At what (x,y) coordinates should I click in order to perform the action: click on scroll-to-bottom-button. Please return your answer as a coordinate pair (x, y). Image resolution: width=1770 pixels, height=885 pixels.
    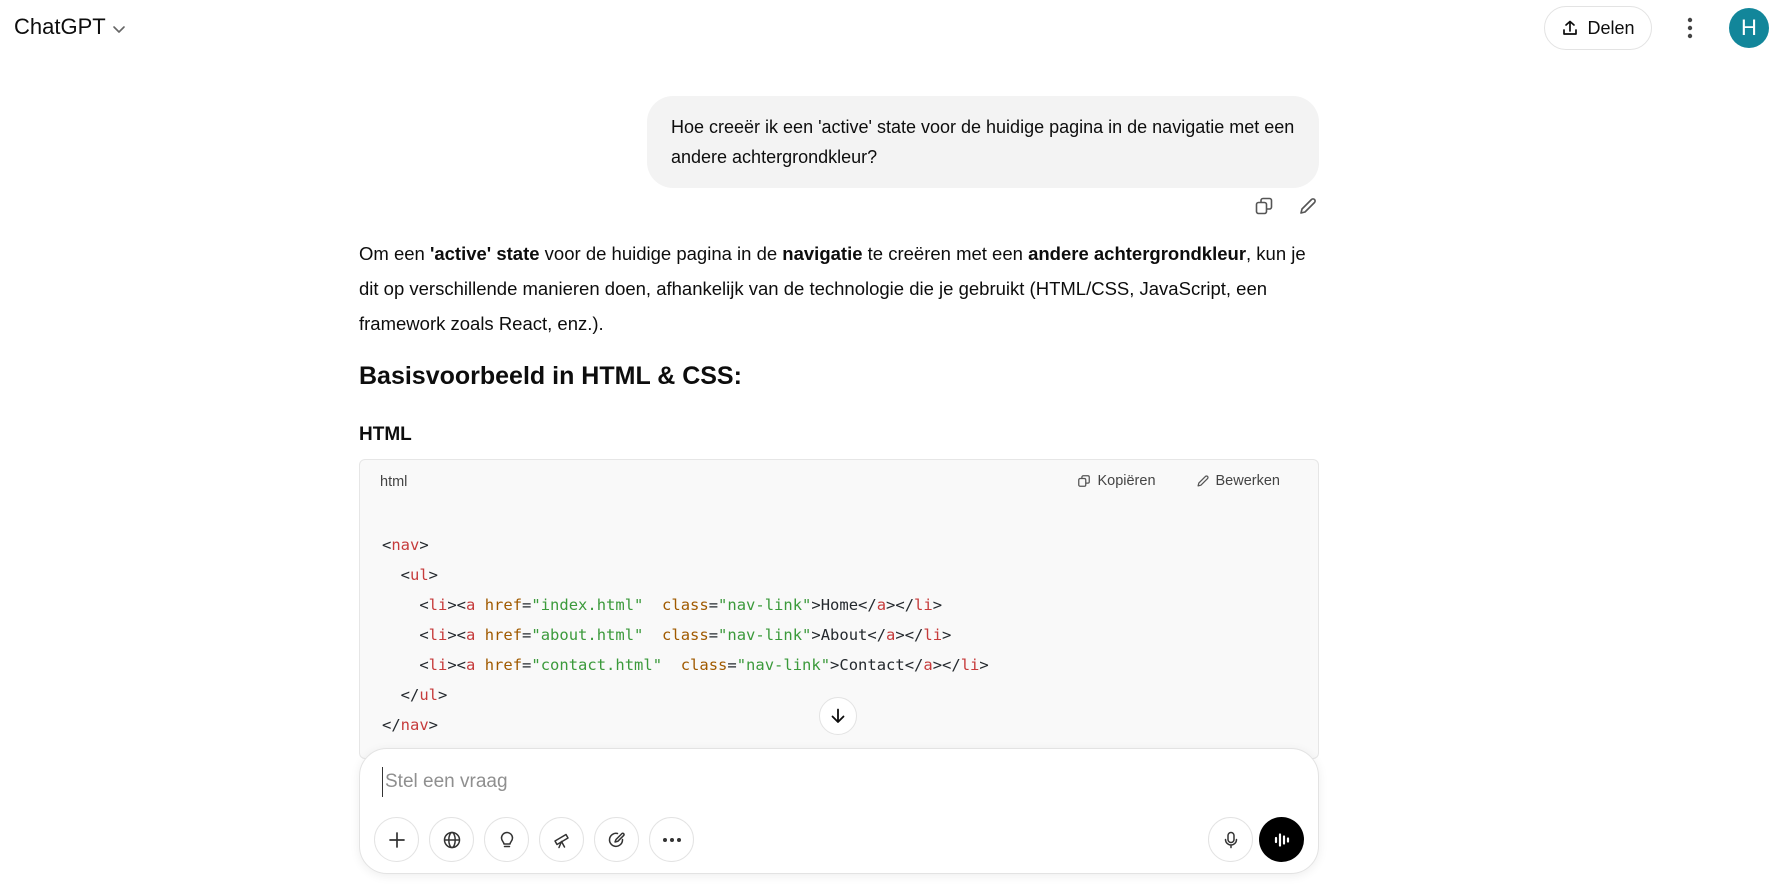
    Looking at the image, I should click on (838, 716).